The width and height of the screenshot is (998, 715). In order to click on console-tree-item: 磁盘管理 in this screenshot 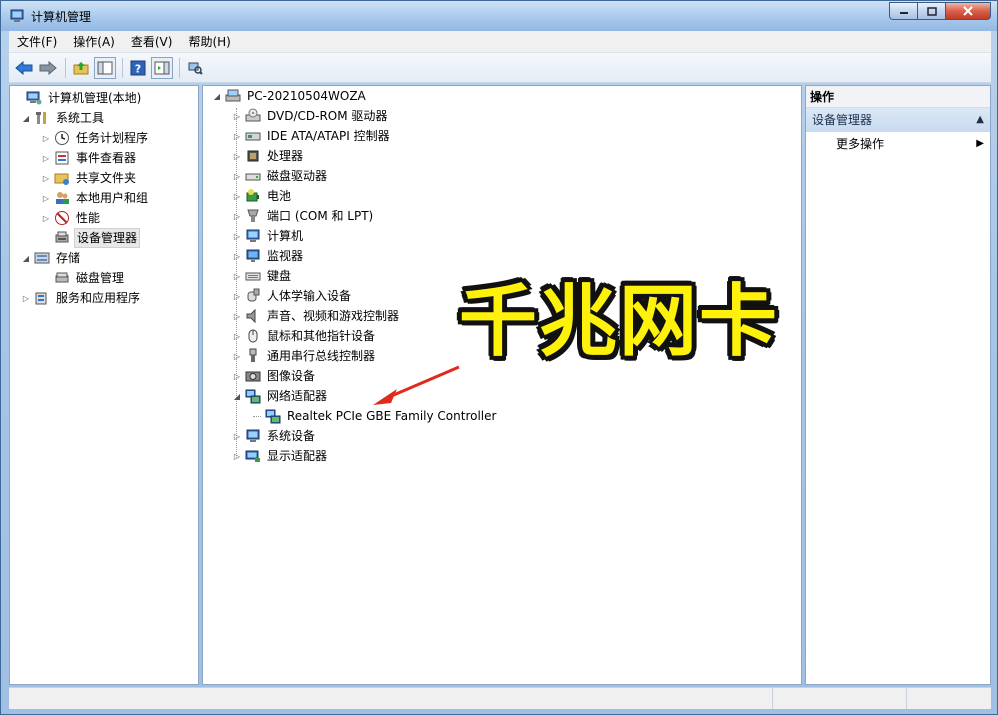, I will do `click(83, 278)`.